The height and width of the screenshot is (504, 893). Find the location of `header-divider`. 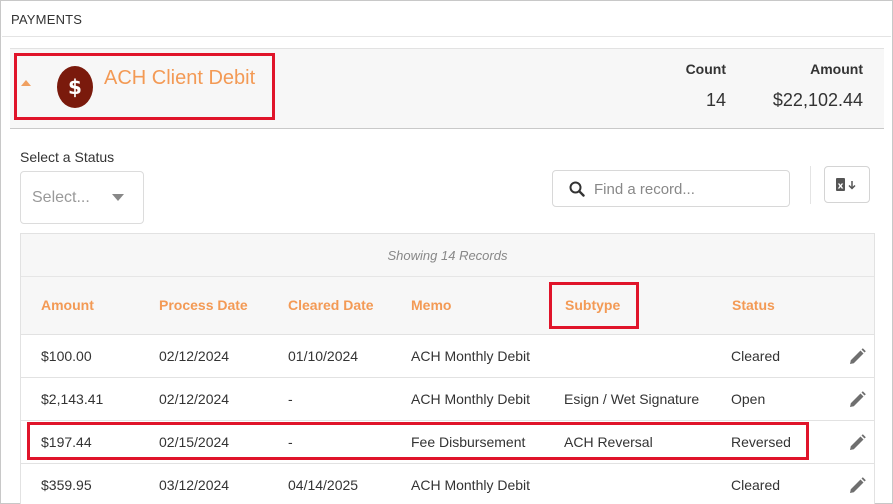

header-divider is located at coordinates (447, 276).